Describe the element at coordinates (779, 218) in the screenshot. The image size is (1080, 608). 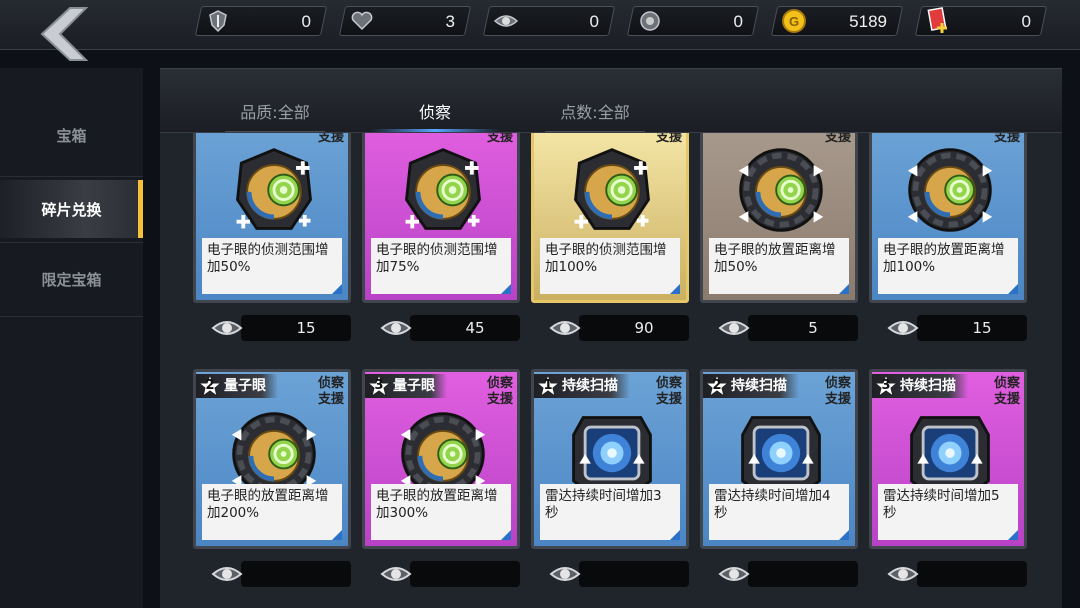
I see `reward-card: 支援 电子眼的放置距离增加50%` at that location.